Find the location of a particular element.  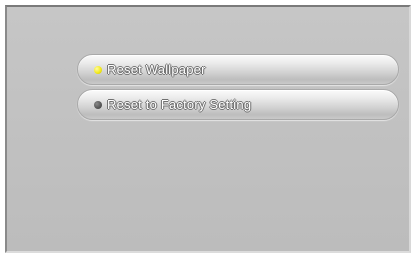

reset-wallpaper-label: Reset Wallpaper is located at coordinates (156, 69).